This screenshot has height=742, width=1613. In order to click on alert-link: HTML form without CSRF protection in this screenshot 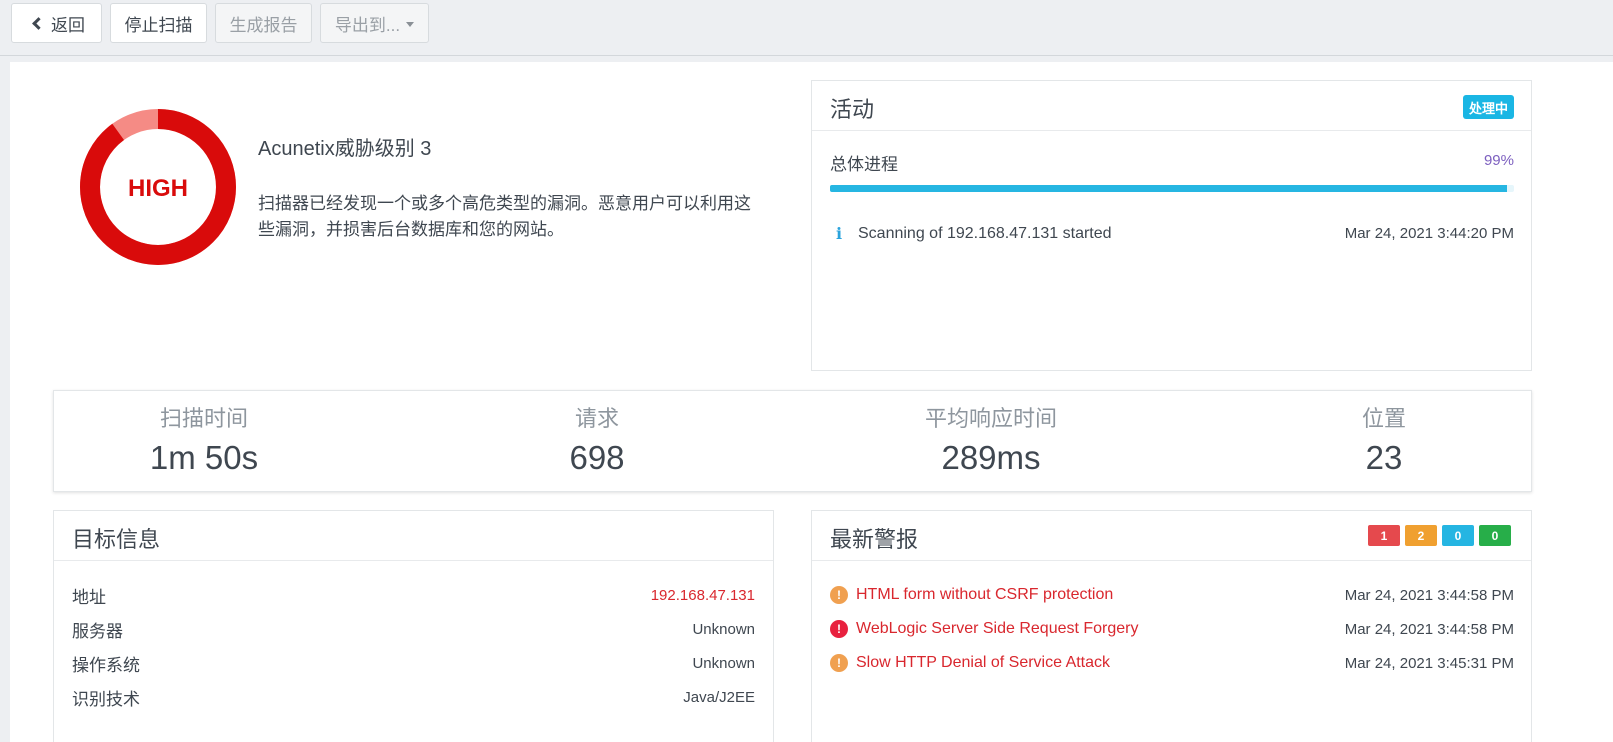, I will do `click(984, 595)`.